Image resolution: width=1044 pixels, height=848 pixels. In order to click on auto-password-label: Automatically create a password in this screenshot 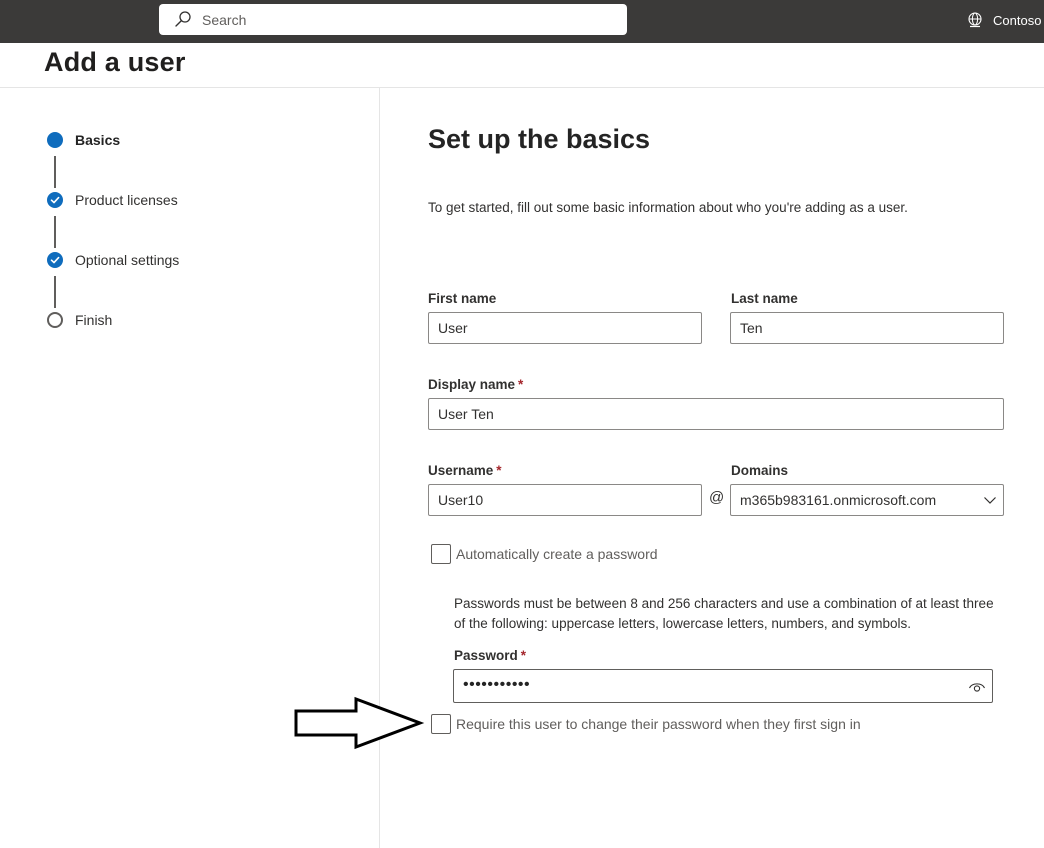, I will do `click(557, 554)`.